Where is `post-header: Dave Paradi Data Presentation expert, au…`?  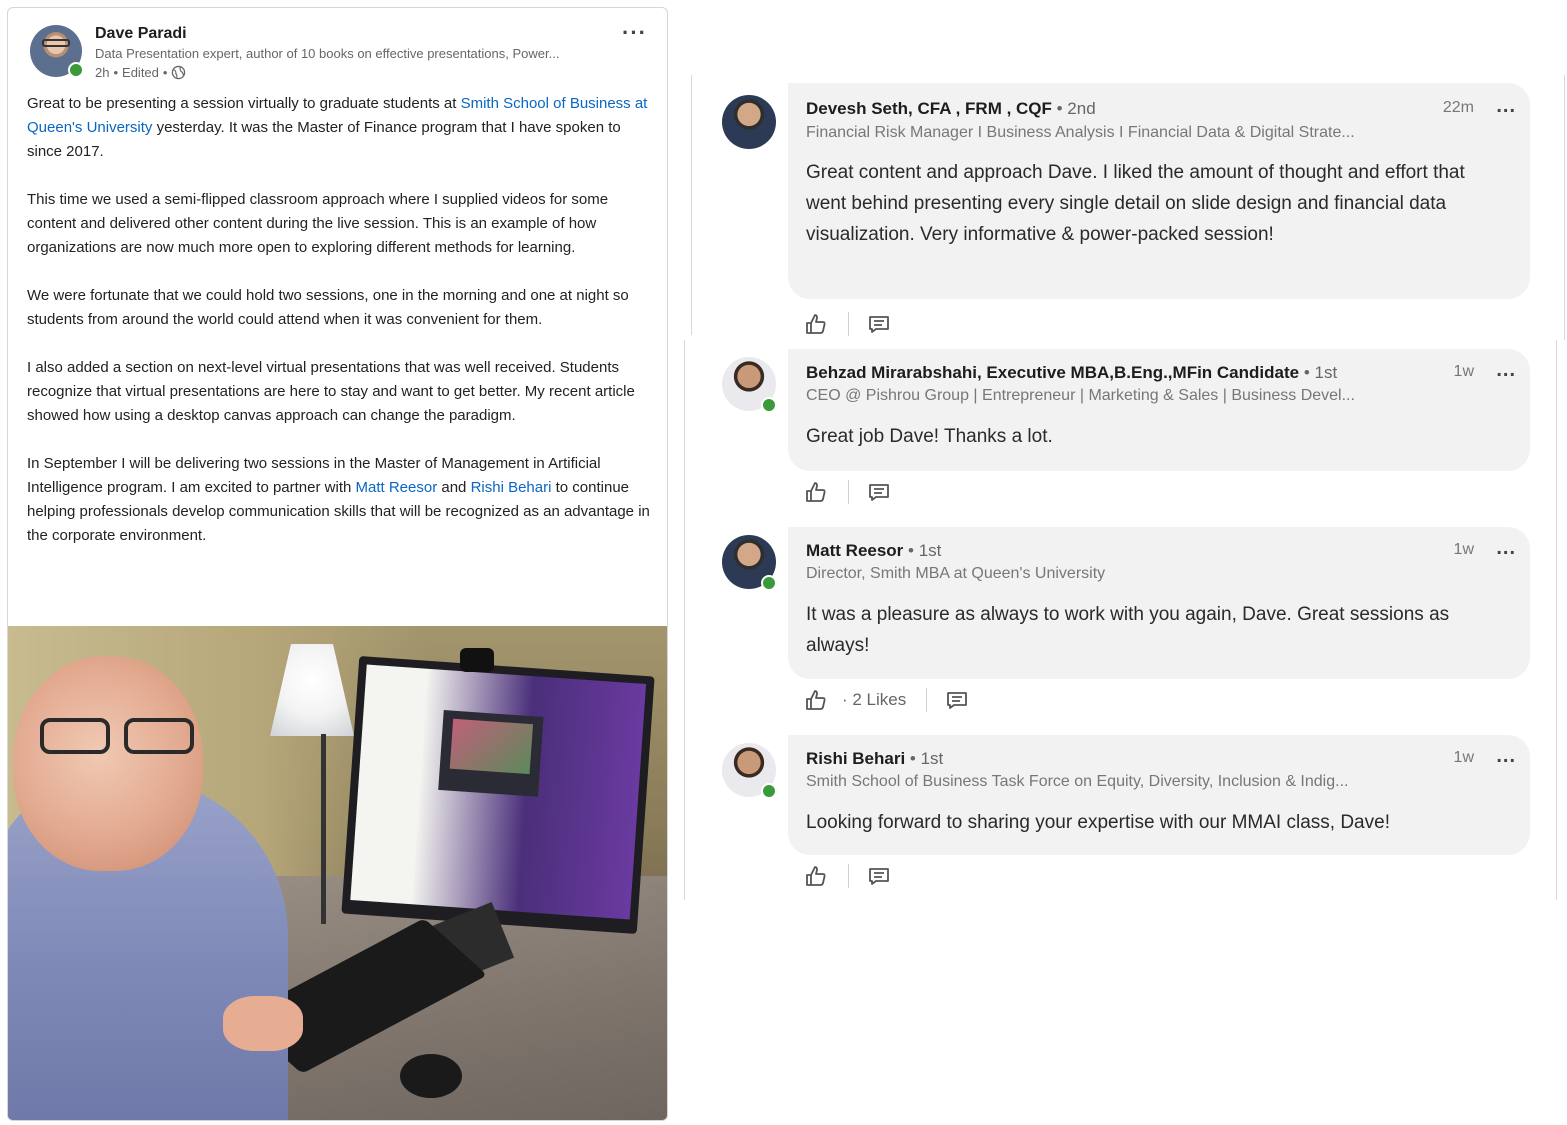 post-header: Dave Paradi Data Presentation expert, au… is located at coordinates (337, 50).